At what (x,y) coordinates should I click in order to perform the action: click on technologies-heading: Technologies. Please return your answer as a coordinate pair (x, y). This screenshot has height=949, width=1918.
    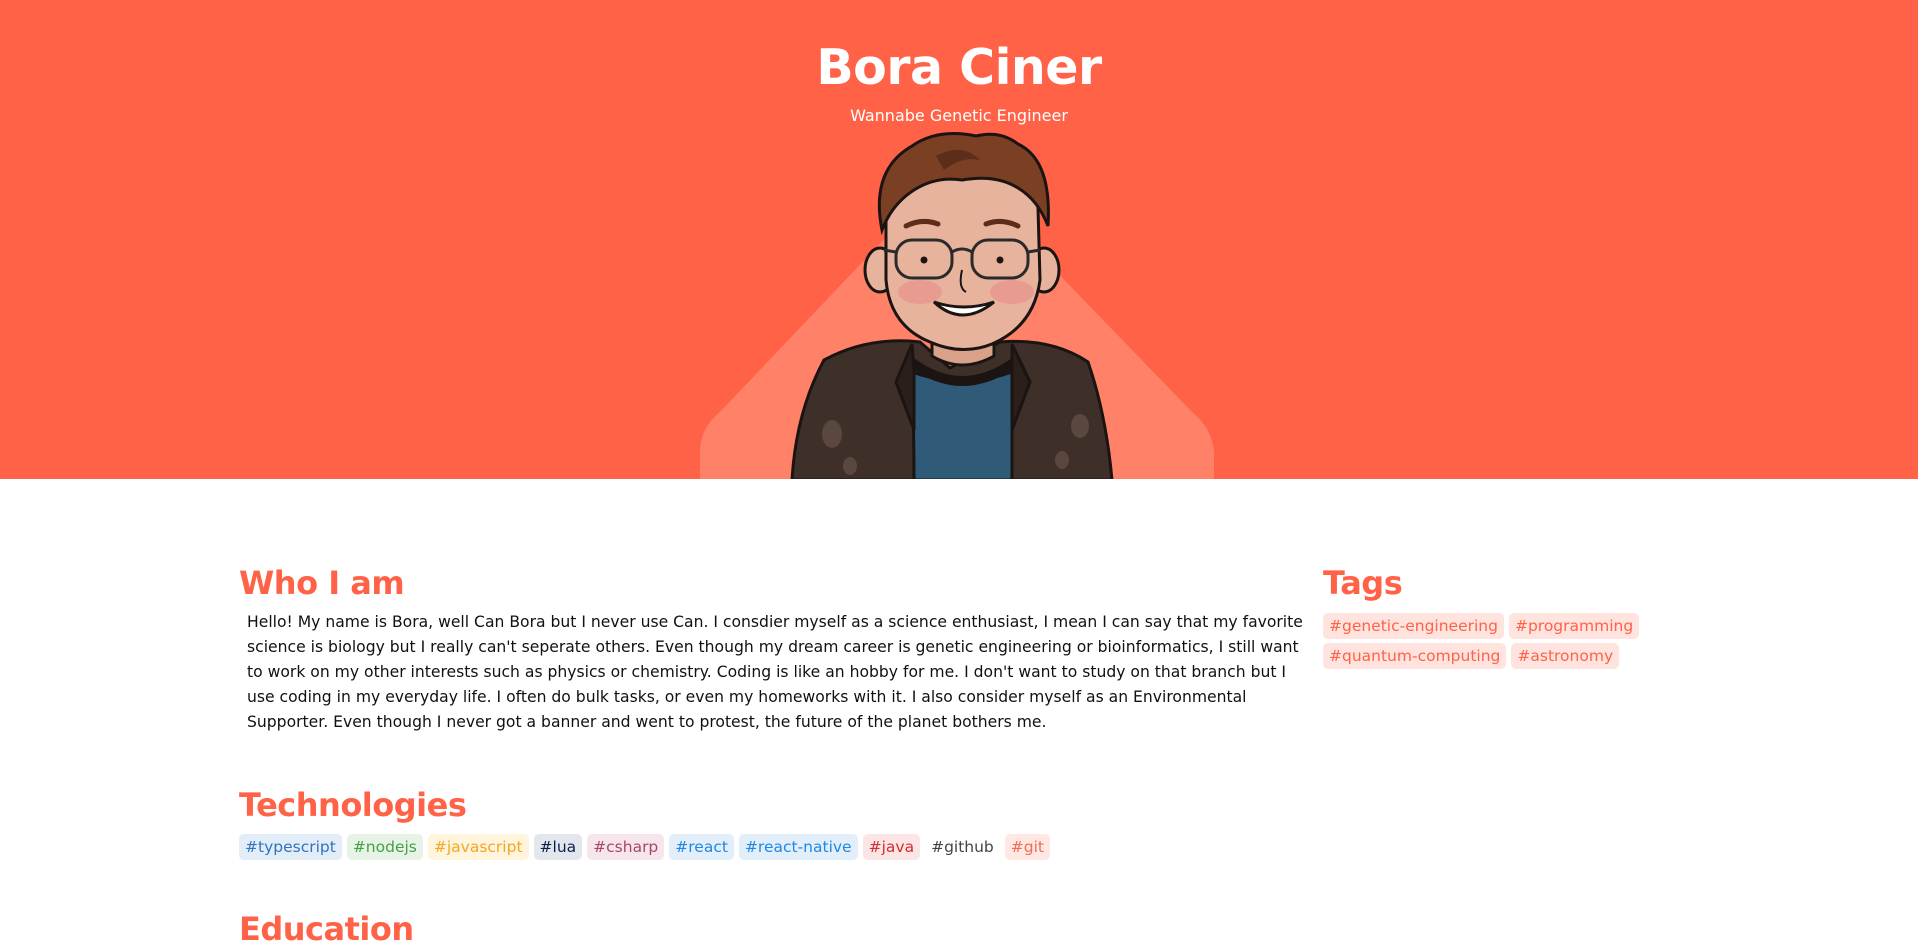
    Looking at the image, I should click on (353, 805).